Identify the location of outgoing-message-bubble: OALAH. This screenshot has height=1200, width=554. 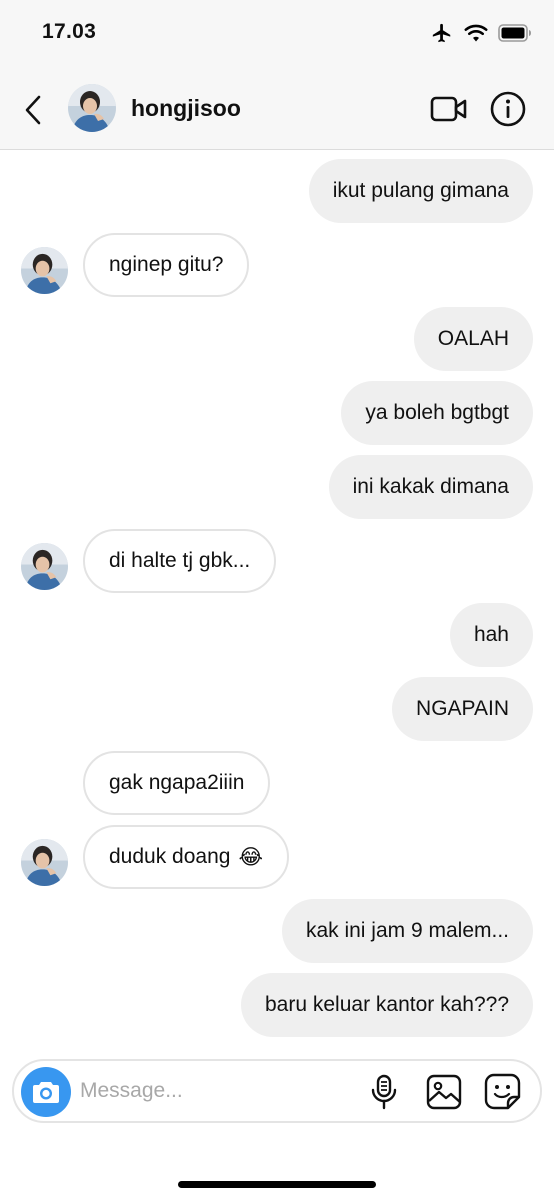
(473, 339).